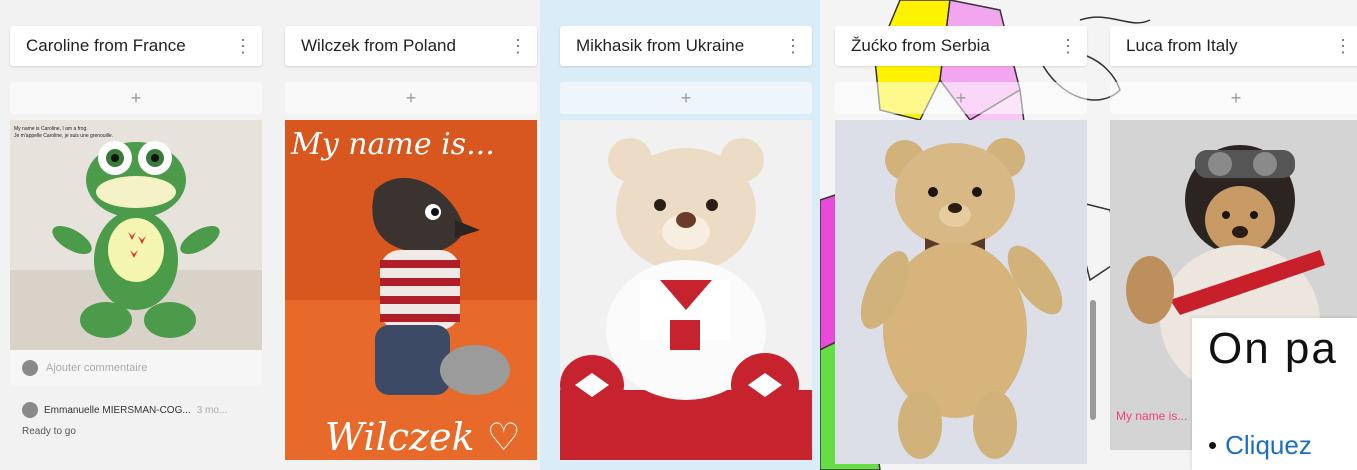  What do you see at coordinates (1268, 445) in the screenshot?
I see `cliquez-link: Cliquez` at bounding box center [1268, 445].